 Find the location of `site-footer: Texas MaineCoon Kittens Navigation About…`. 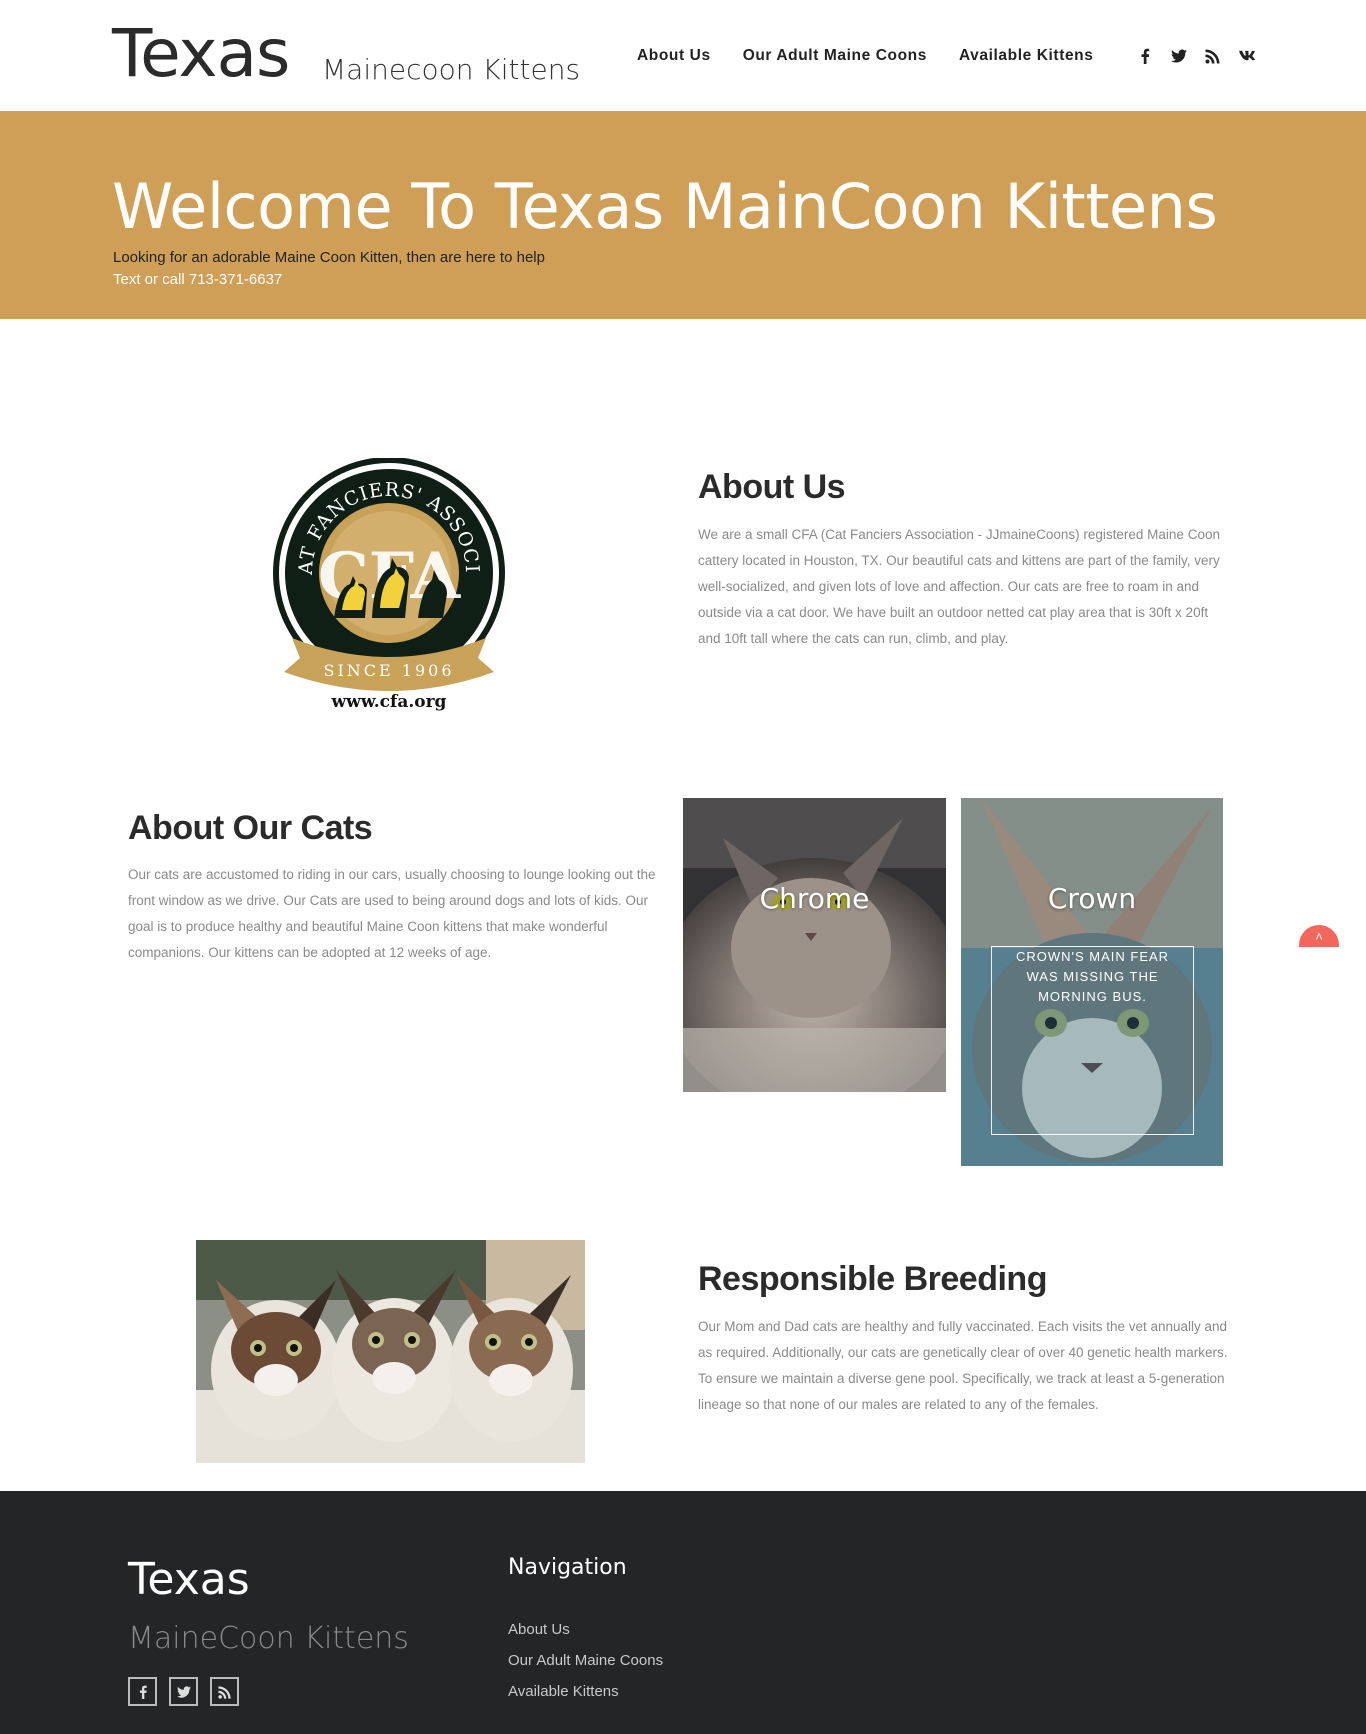

site-footer: Texas MaineCoon Kittens Navigation About… is located at coordinates (683, 1612).